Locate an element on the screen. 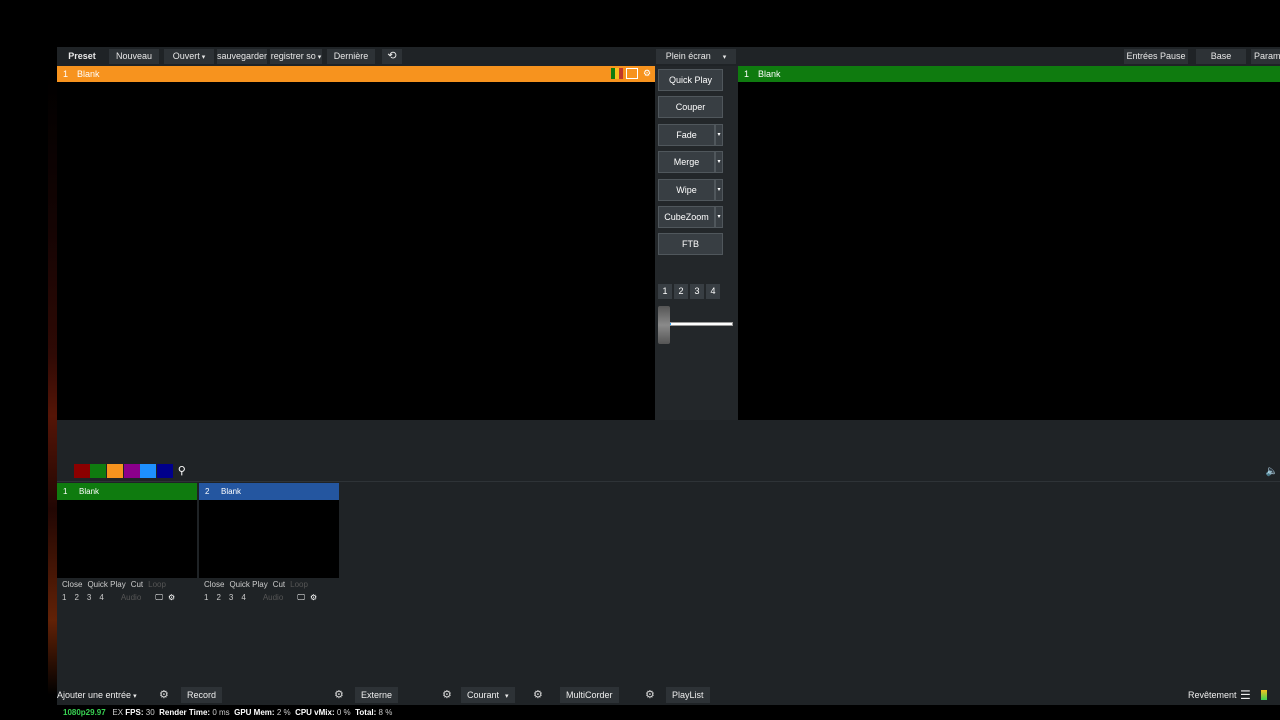 This screenshot has height=720, width=1280. courant-button: Courant ▾ is located at coordinates (488, 695).